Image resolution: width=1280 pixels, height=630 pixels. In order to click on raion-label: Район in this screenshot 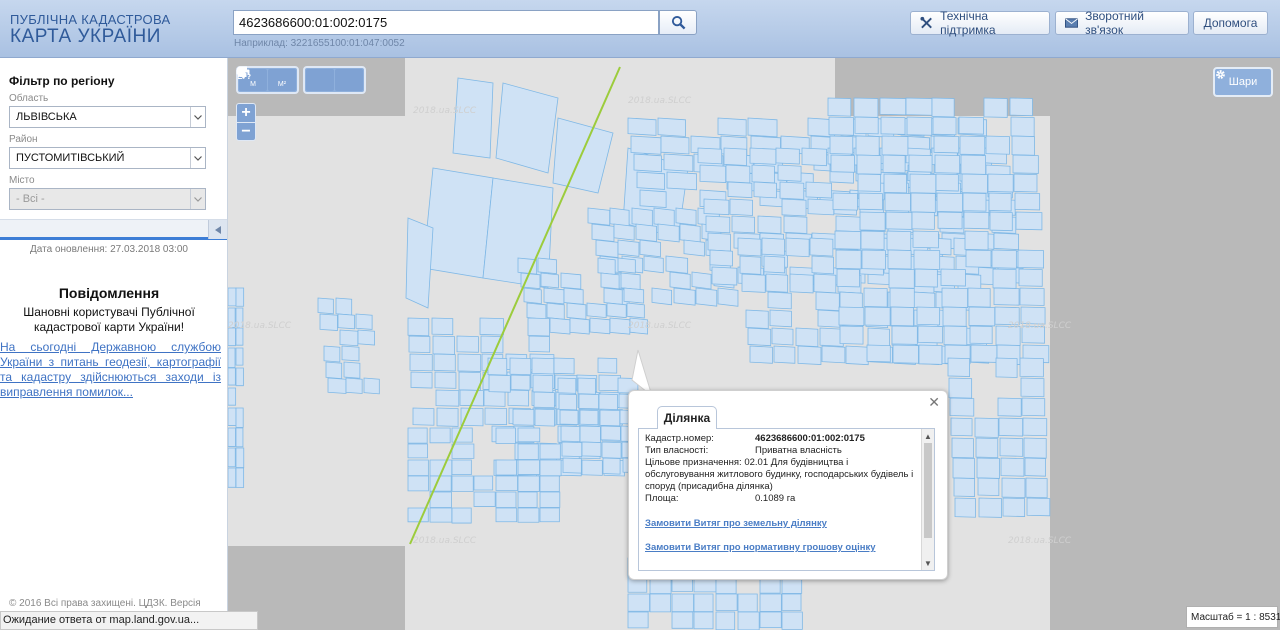, I will do `click(23, 139)`.